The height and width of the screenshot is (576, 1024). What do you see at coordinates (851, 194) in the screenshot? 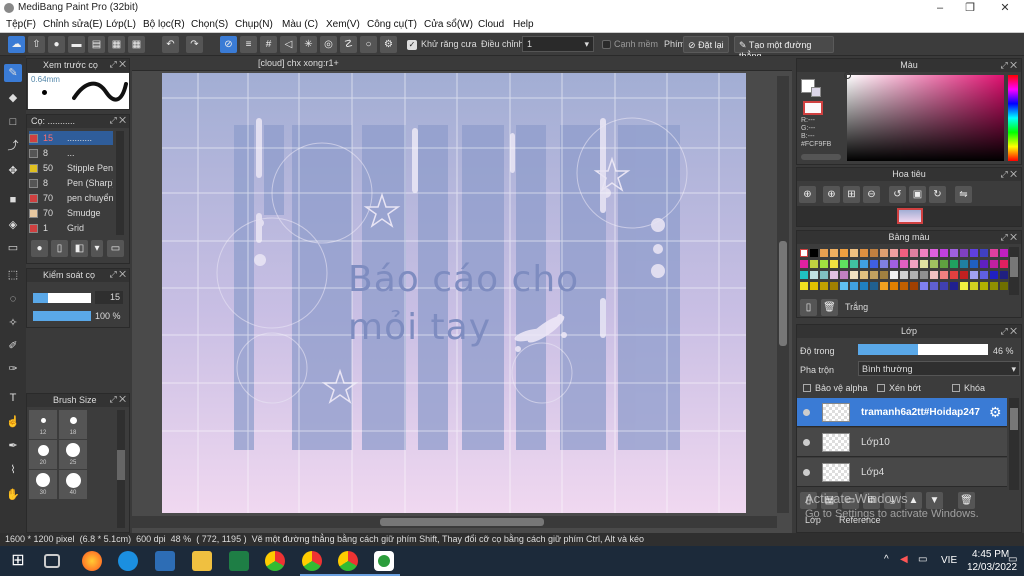
I see `fit-icon: ⊞` at bounding box center [851, 194].